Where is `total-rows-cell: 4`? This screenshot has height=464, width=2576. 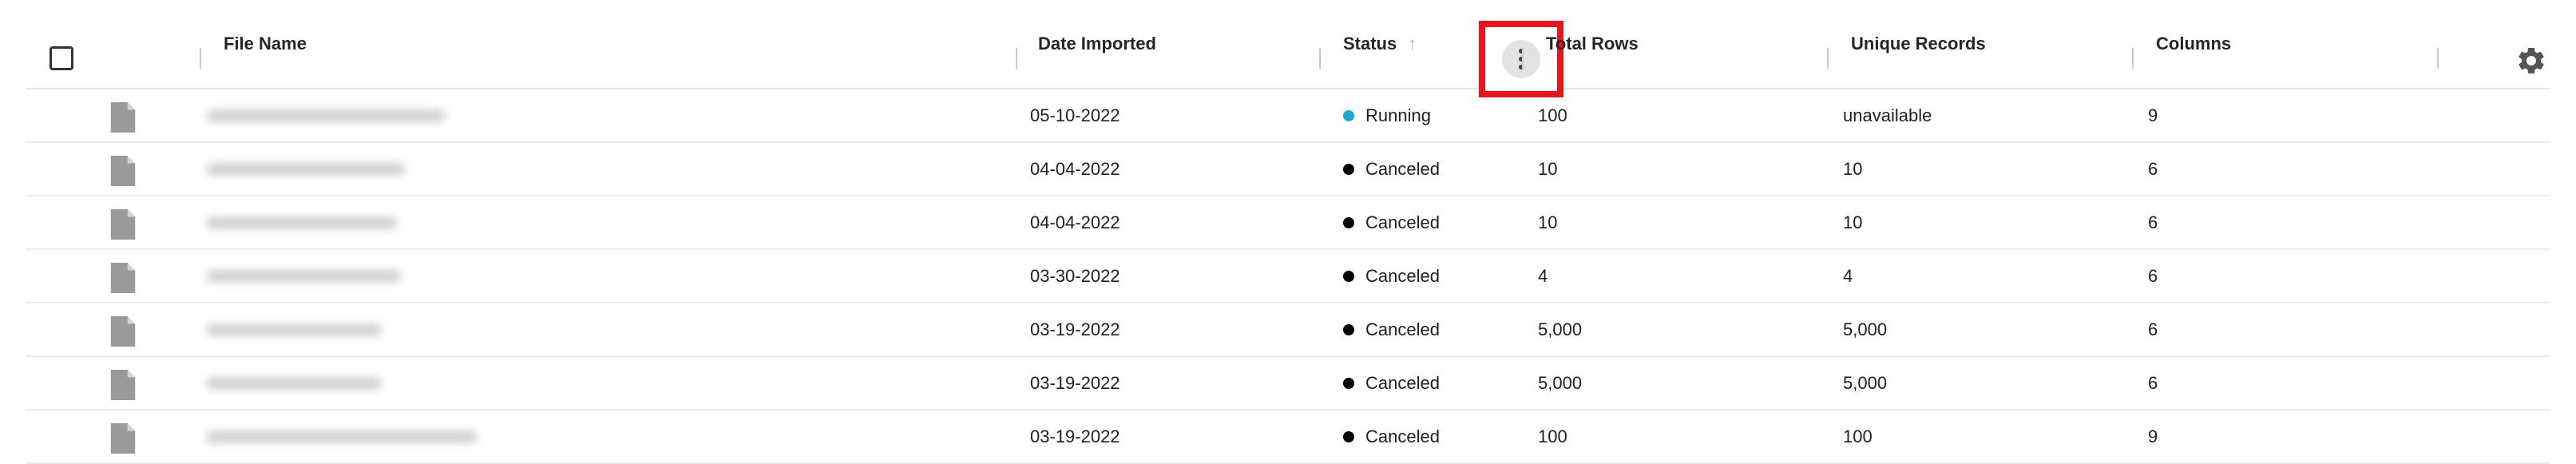 total-rows-cell: 4 is located at coordinates (1543, 275).